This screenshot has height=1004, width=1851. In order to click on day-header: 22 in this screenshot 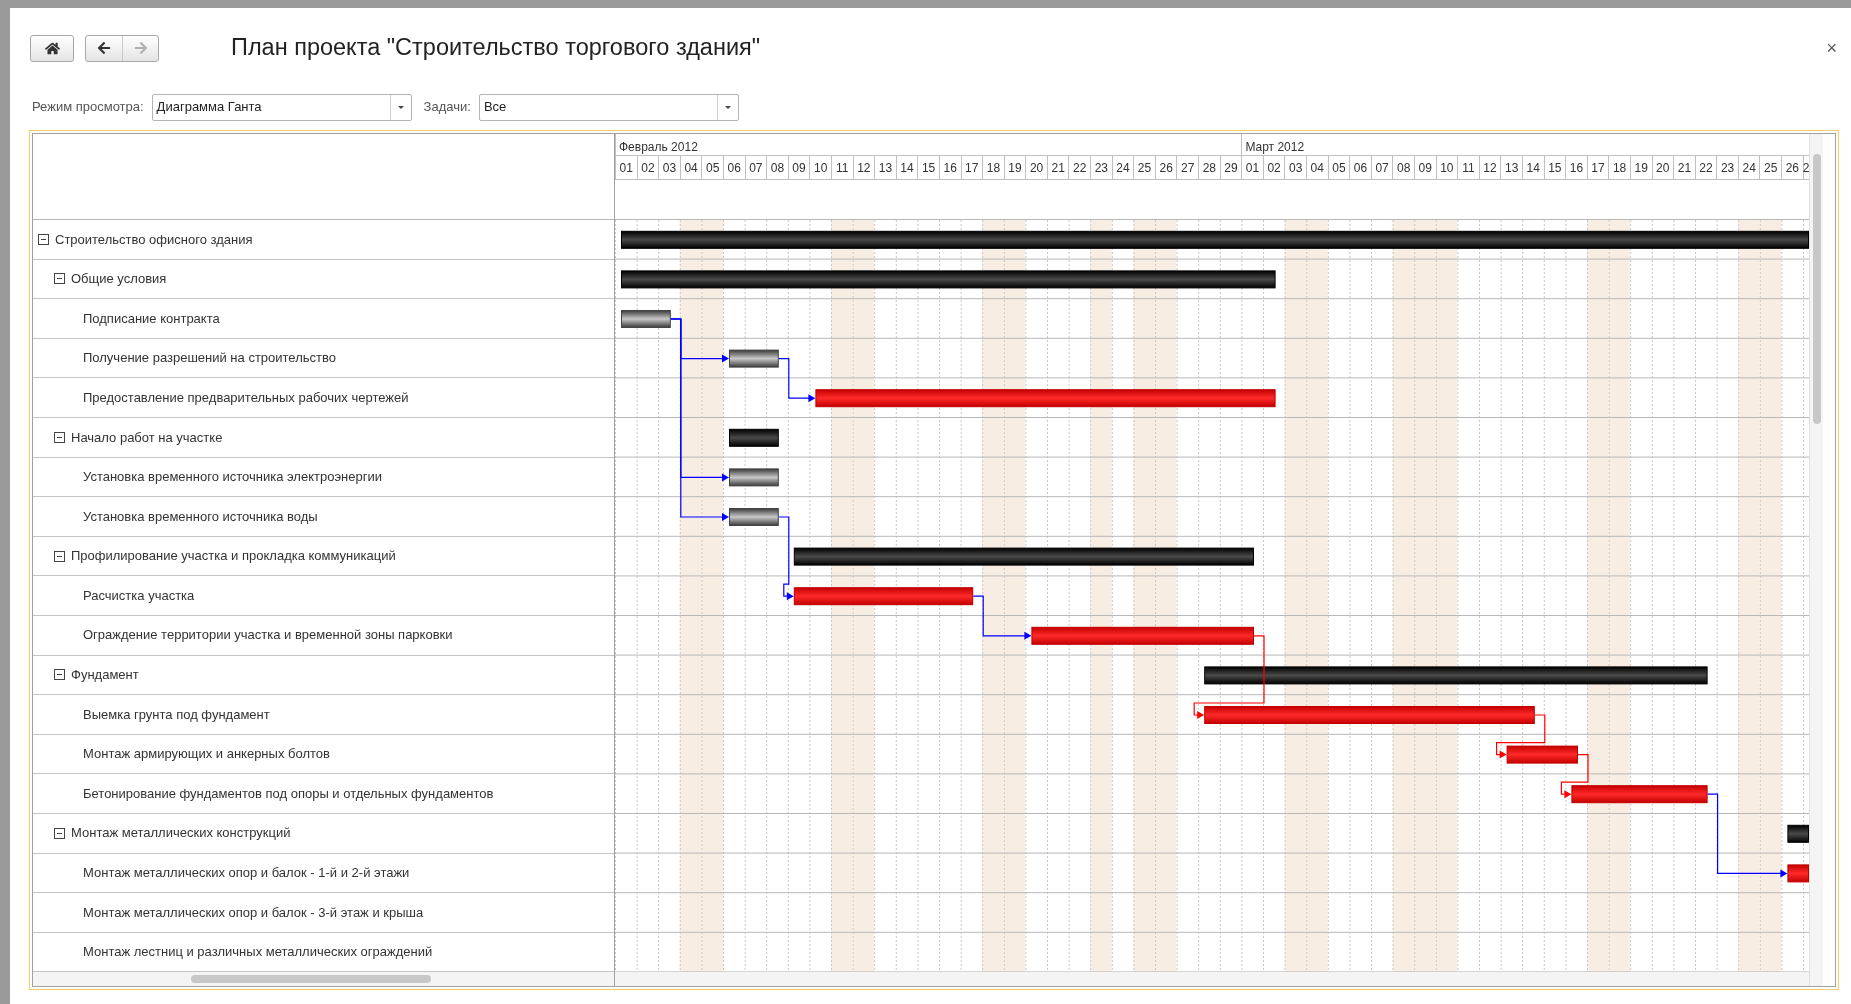, I will do `click(1079, 168)`.